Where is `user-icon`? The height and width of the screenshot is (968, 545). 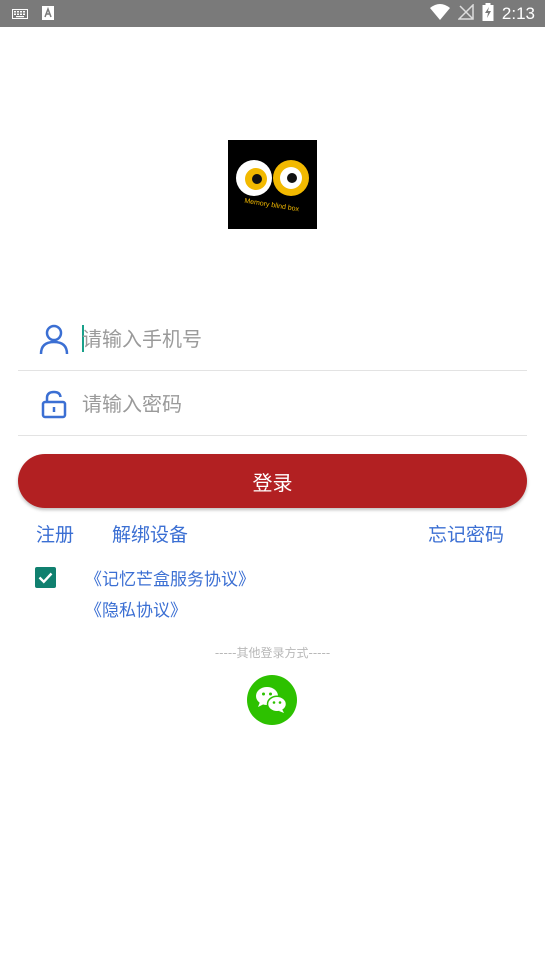
user-icon is located at coordinates (54, 339).